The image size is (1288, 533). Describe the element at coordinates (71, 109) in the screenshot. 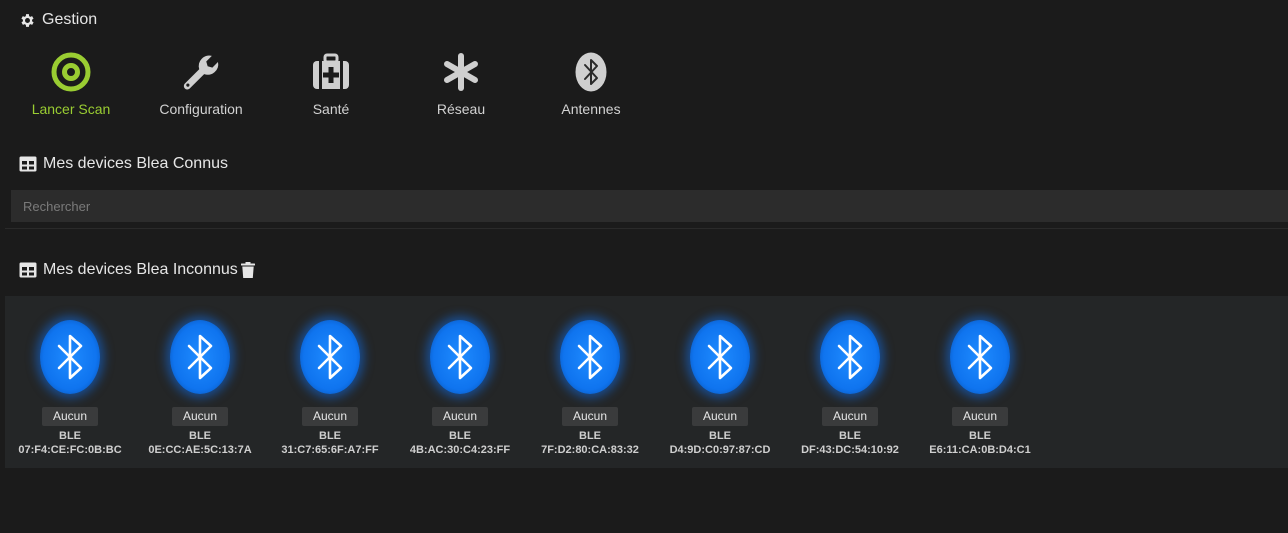

I see `launch-scan-label: Lancer Scan` at that location.